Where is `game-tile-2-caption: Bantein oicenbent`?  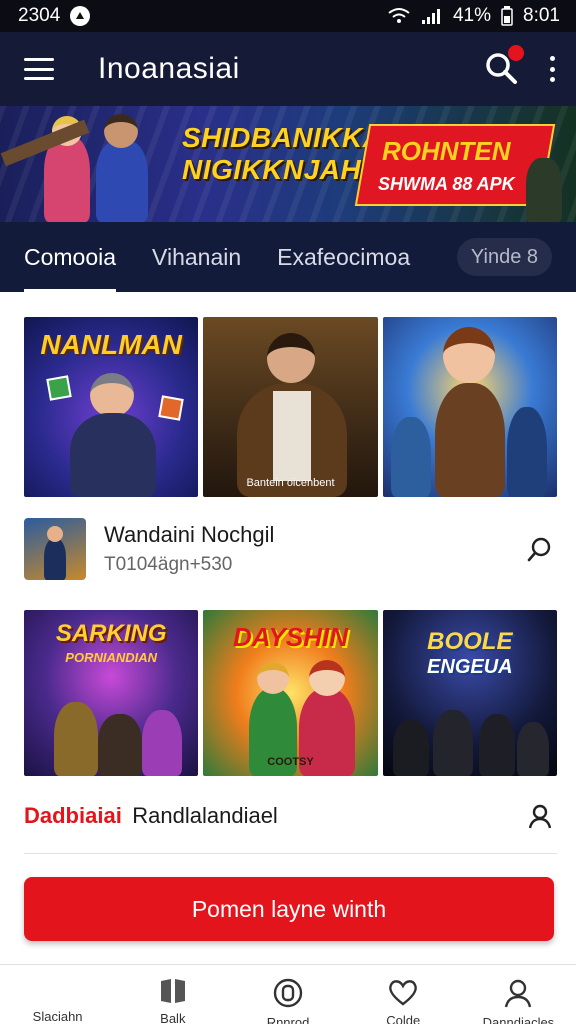
game-tile-2-caption: Bantein oicenbent is located at coordinates (290, 483).